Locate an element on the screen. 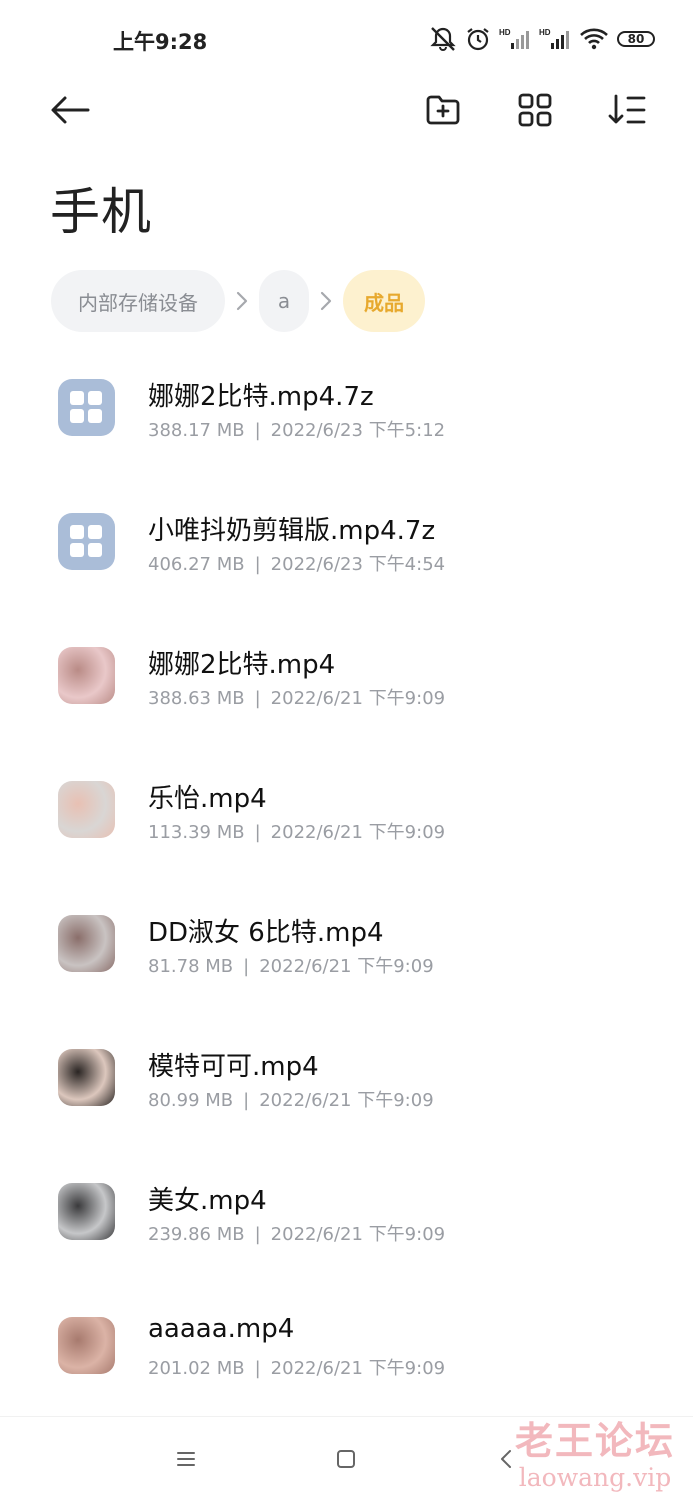 The height and width of the screenshot is (1501, 693). list-item: 美女.mp4 239.86 MB | 2022/6/21 下午9:09 is located at coordinates (346, 1225).